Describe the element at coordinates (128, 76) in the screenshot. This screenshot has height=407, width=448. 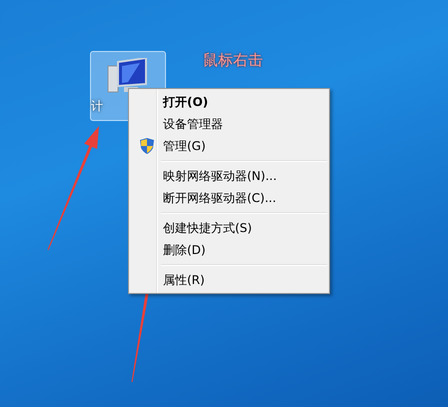
I see `computer-icon` at that location.